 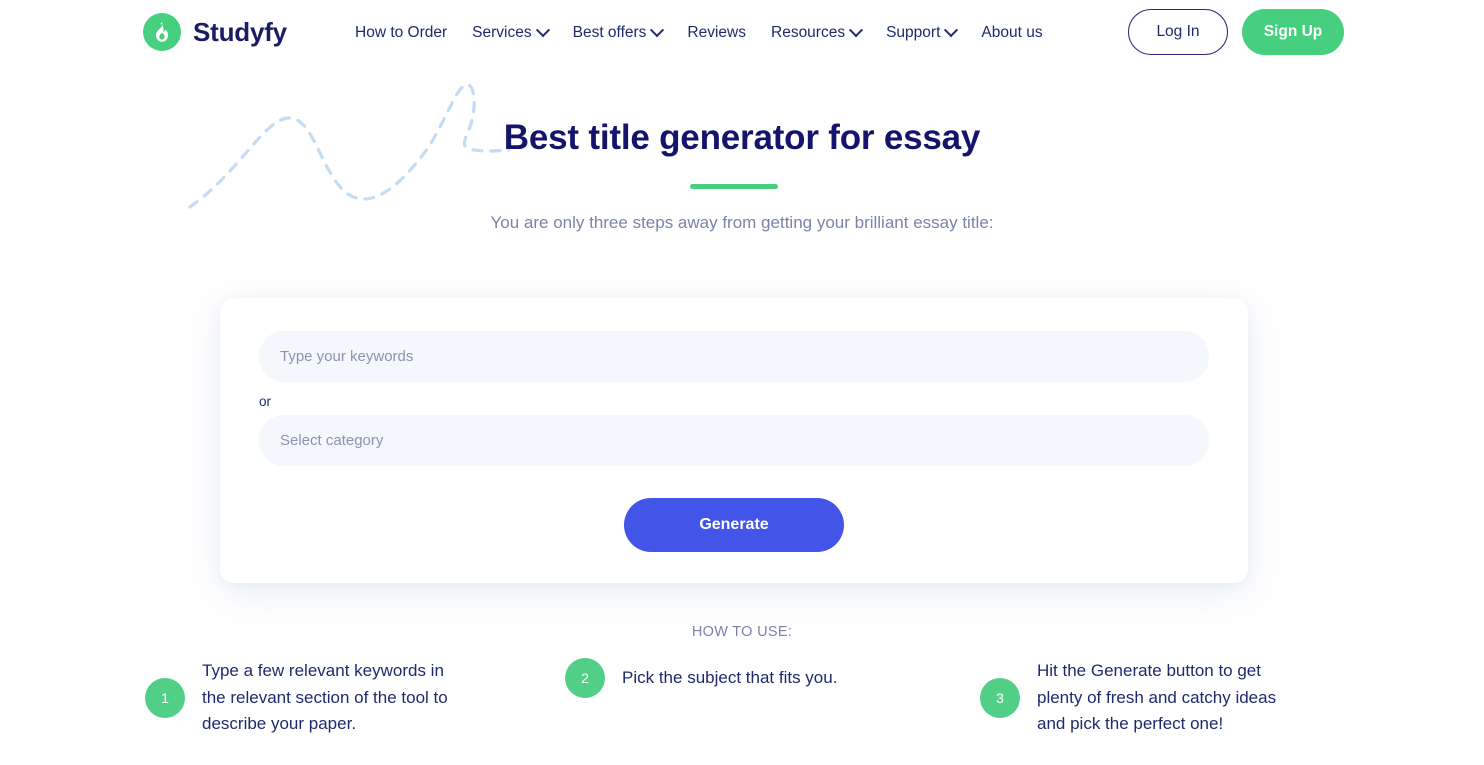 What do you see at coordinates (1293, 32) in the screenshot?
I see `signup-button: Sign Up` at bounding box center [1293, 32].